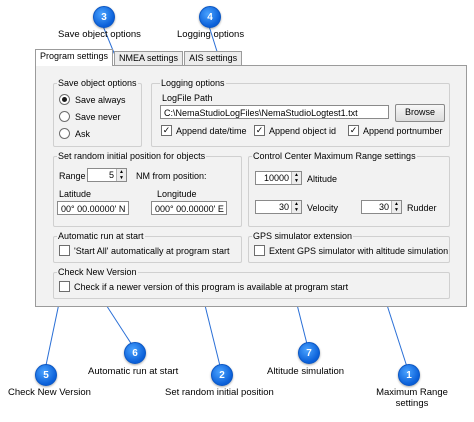 Image resolution: width=474 pixels, height=422 pixels. What do you see at coordinates (107, 175) in the screenshot?
I see `range-stepper: 5 ▲ ▼` at bounding box center [107, 175].